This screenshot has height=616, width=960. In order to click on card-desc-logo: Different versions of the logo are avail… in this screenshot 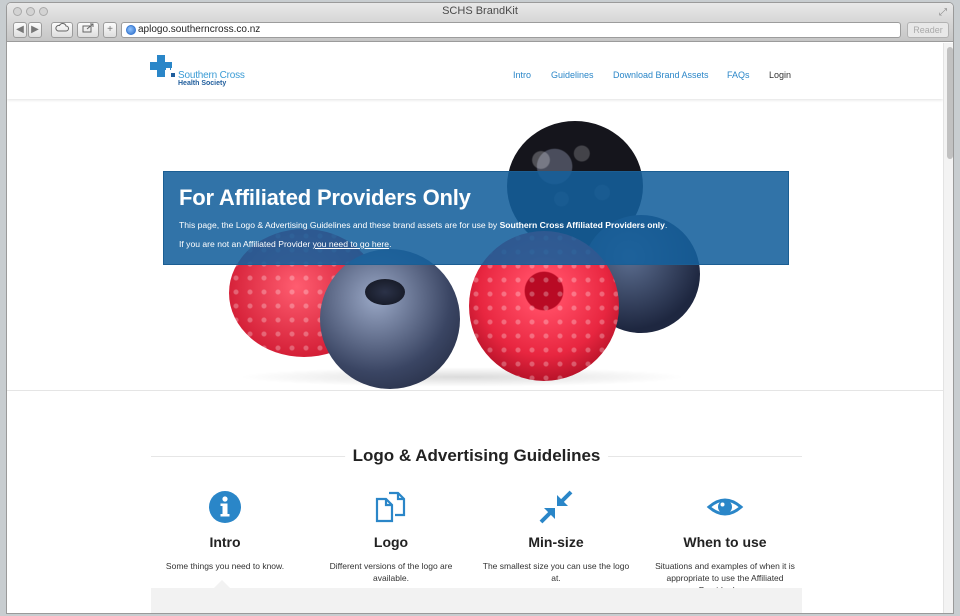, I will do `click(391, 572)`.